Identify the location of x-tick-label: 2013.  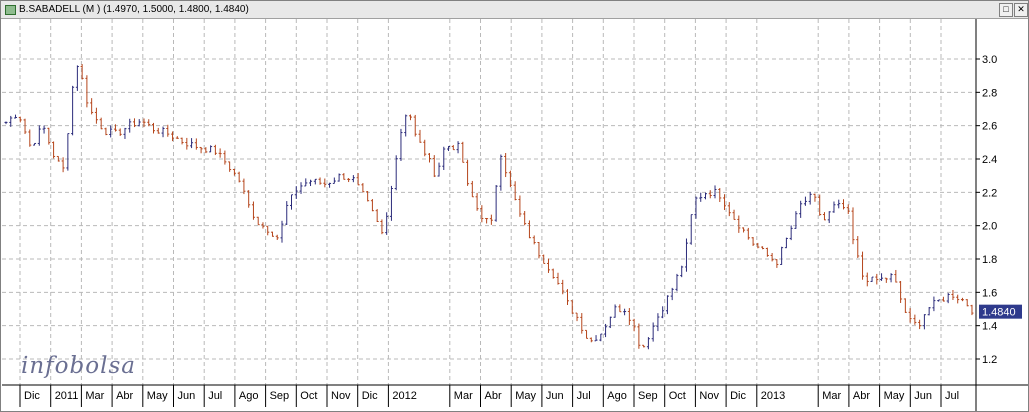
(773, 396).